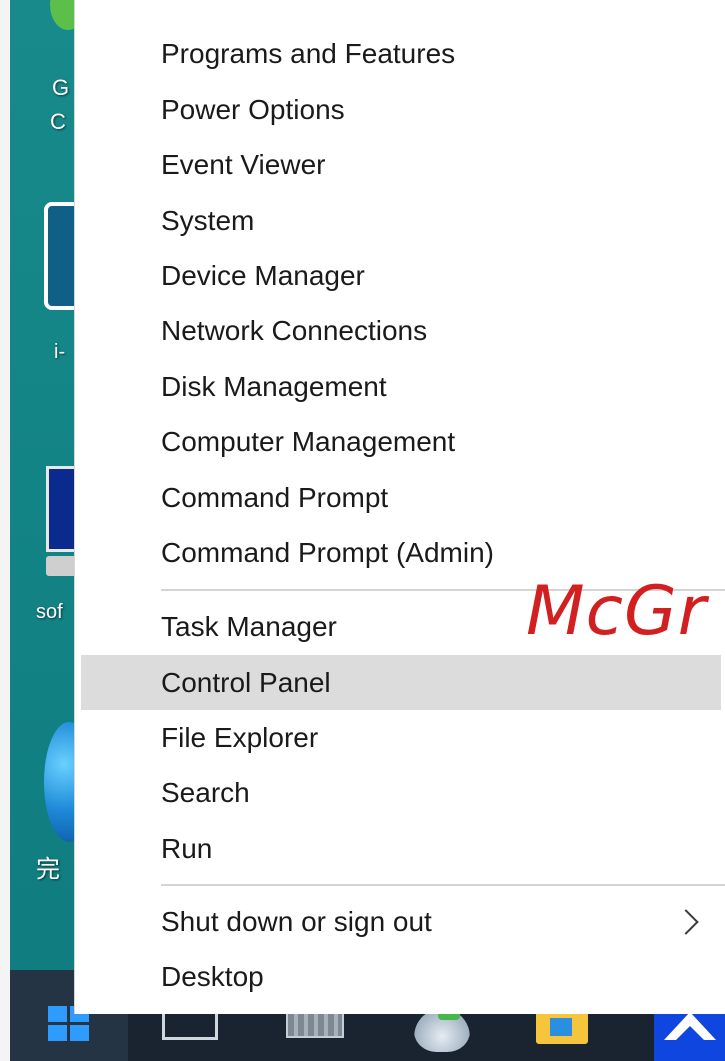  What do you see at coordinates (243, 164) in the screenshot?
I see `menu-item-label: Event Viewer` at bounding box center [243, 164].